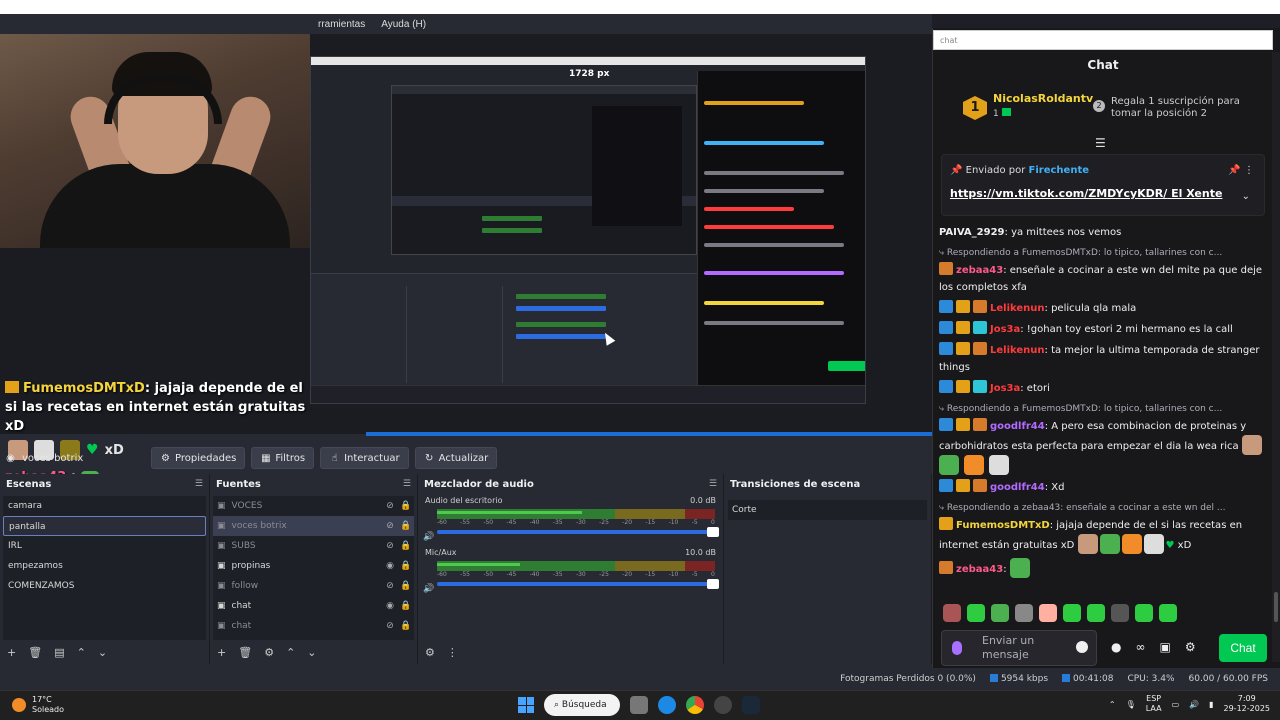 This screenshot has height=720, width=1280. Describe the element at coordinates (1164, 647) in the screenshot. I see `gift-icon: ▣` at that location.